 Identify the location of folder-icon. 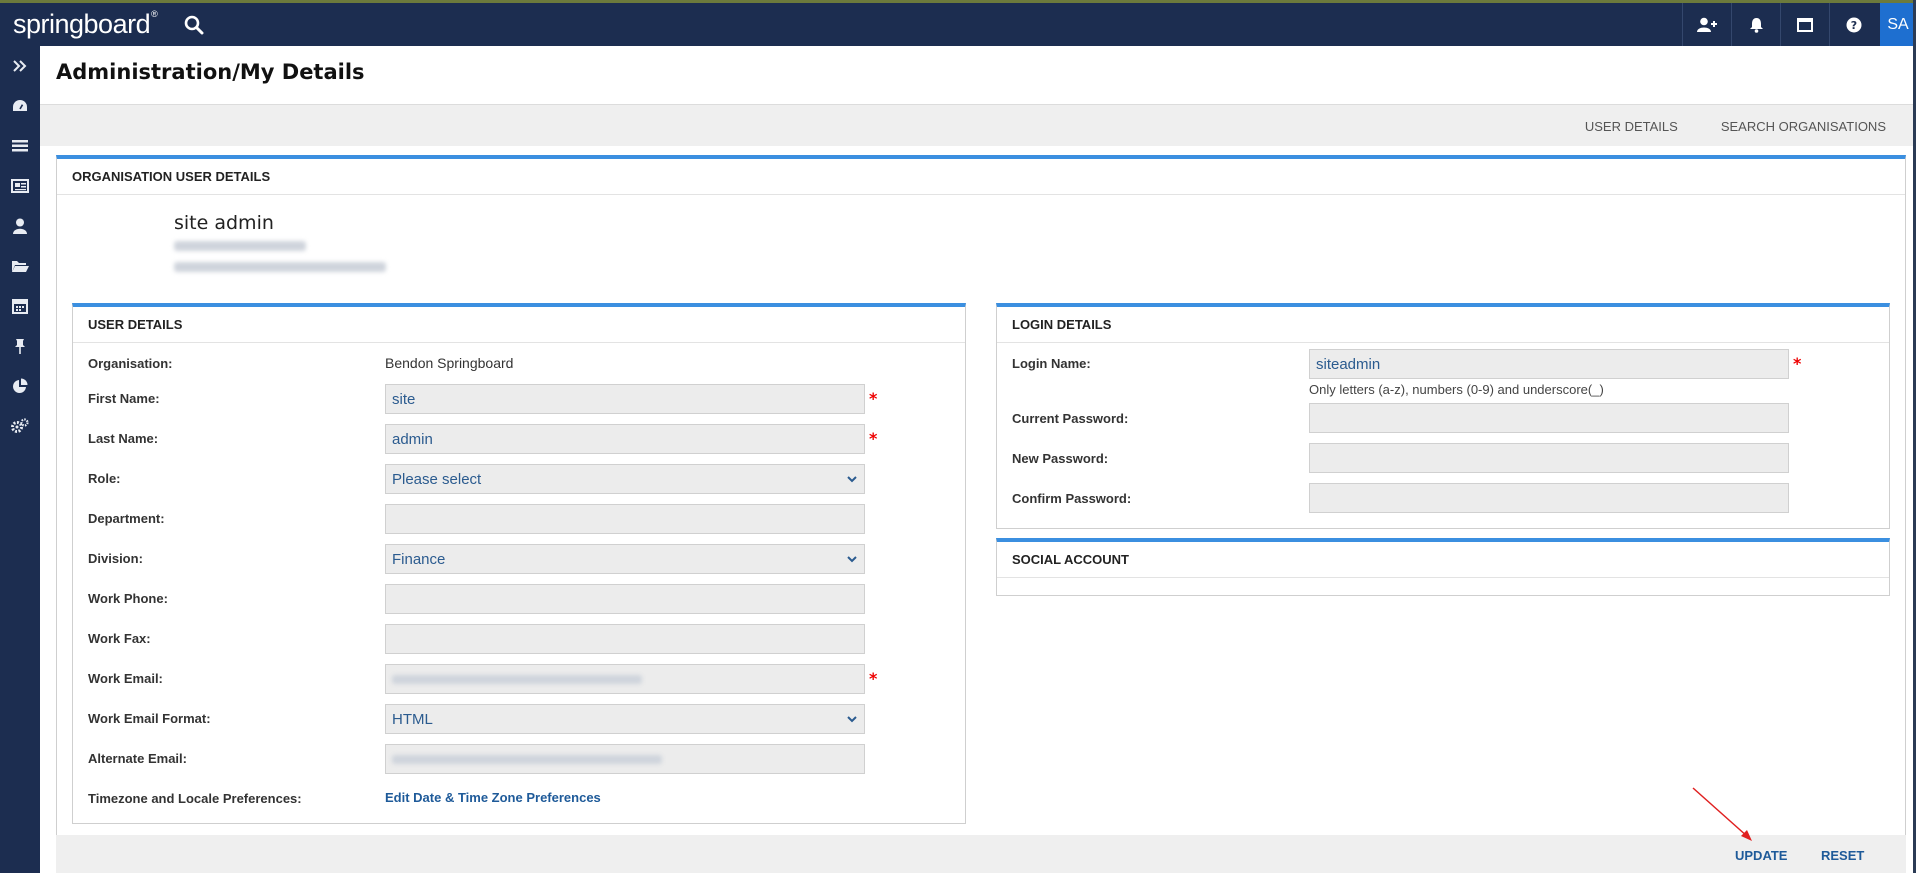
(20, 266).